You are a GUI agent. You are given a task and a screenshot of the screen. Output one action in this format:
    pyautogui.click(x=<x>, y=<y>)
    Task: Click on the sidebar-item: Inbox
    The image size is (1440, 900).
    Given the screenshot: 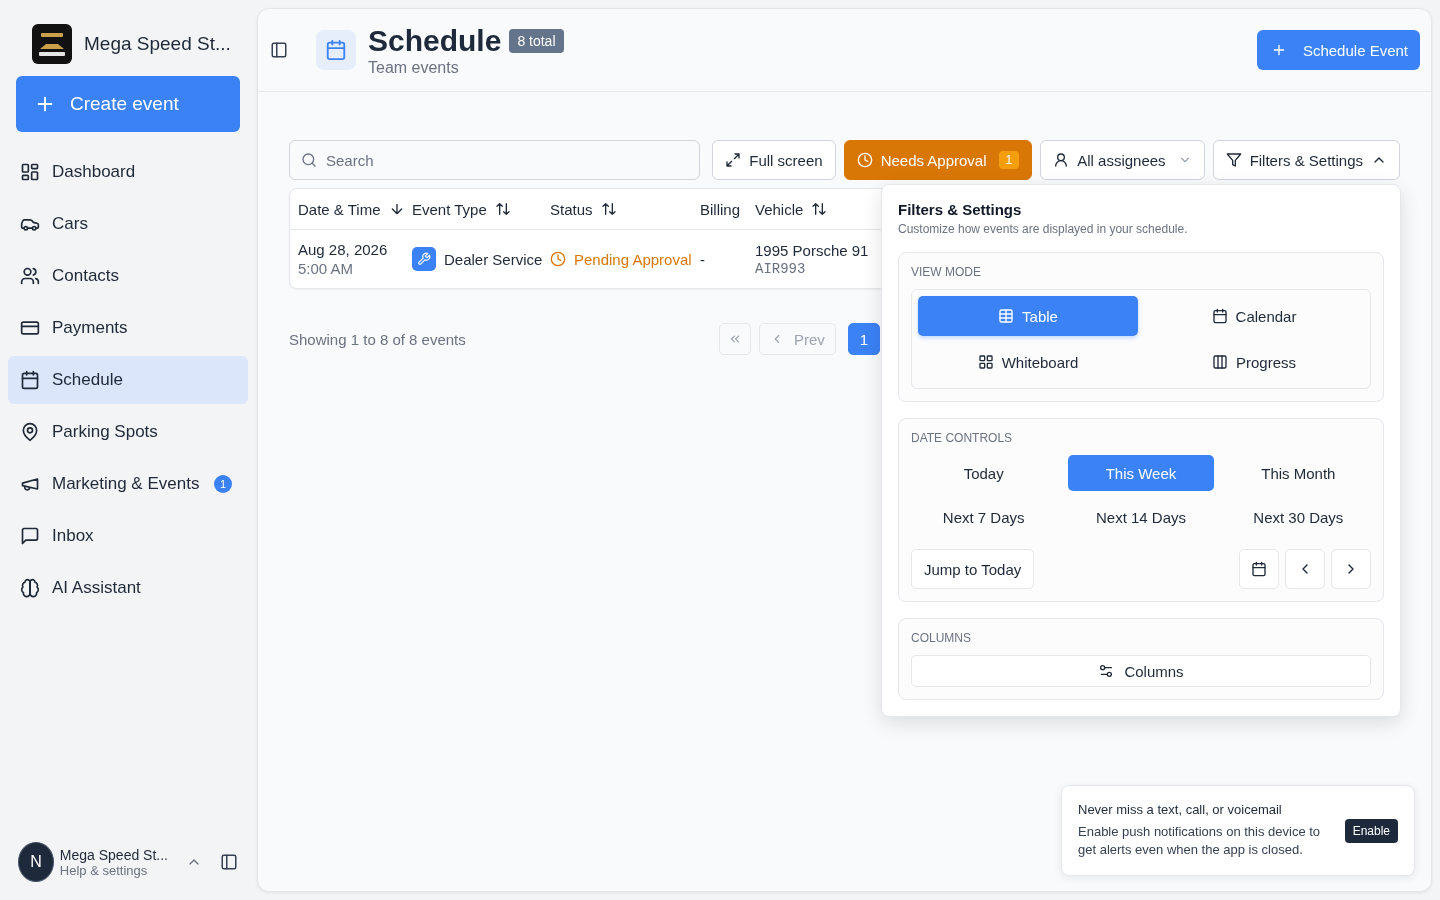 What is the action you would take?
    pyautogui.click(x=128, y=536)
    